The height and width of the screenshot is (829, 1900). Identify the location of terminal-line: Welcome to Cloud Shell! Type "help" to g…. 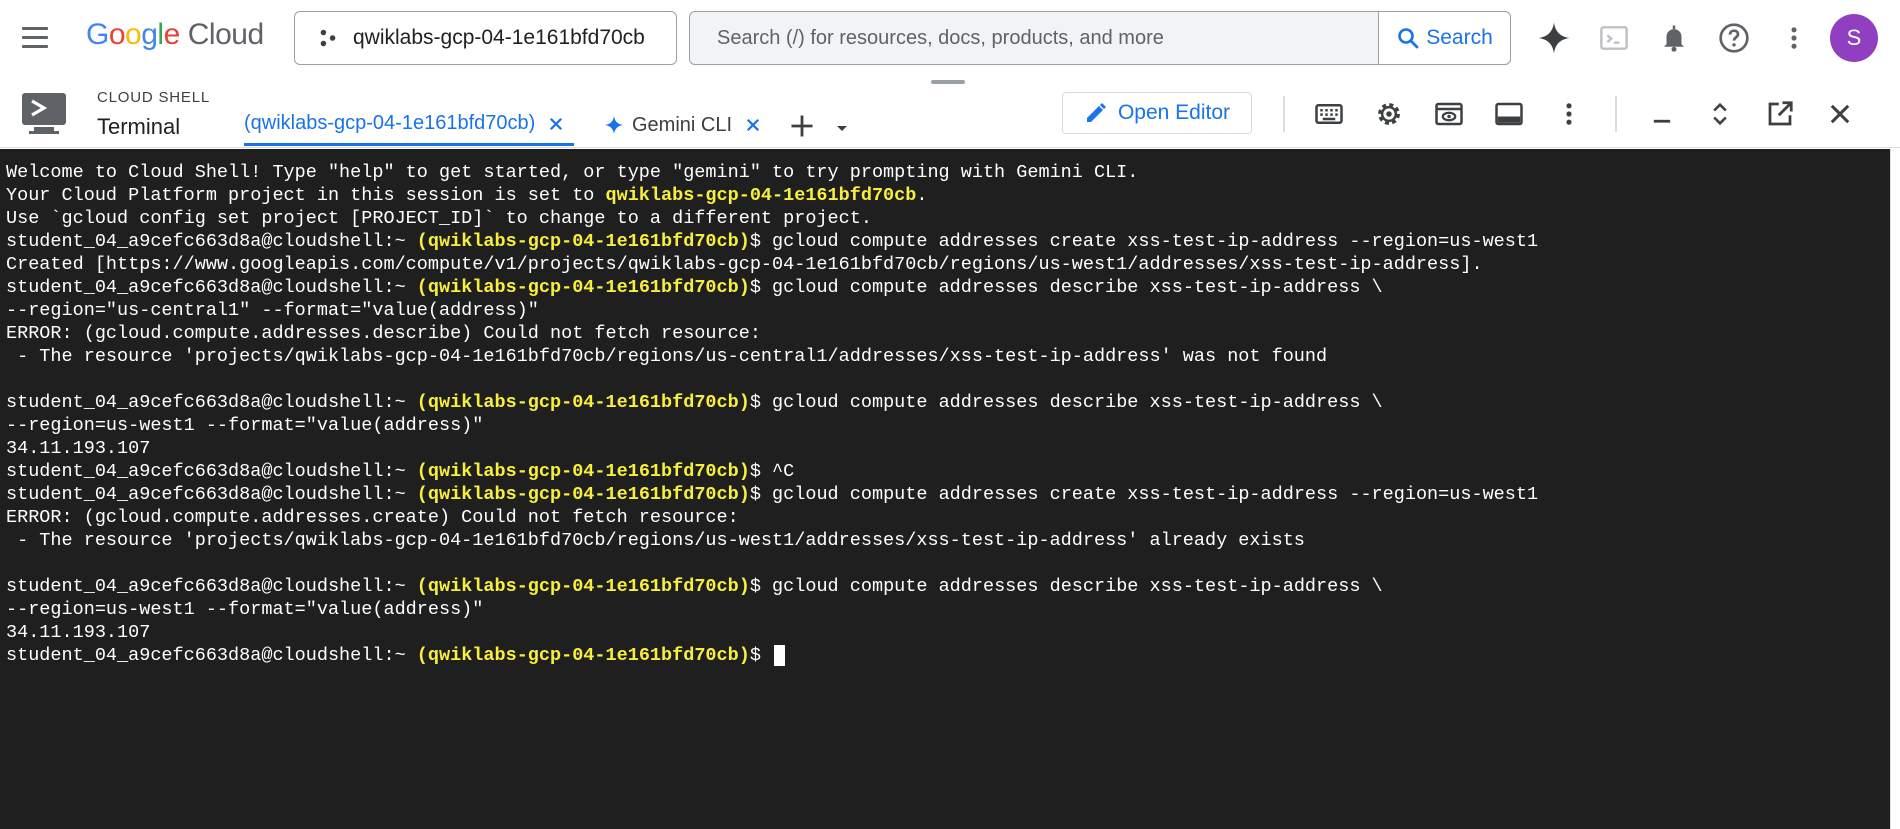
(945, 172).